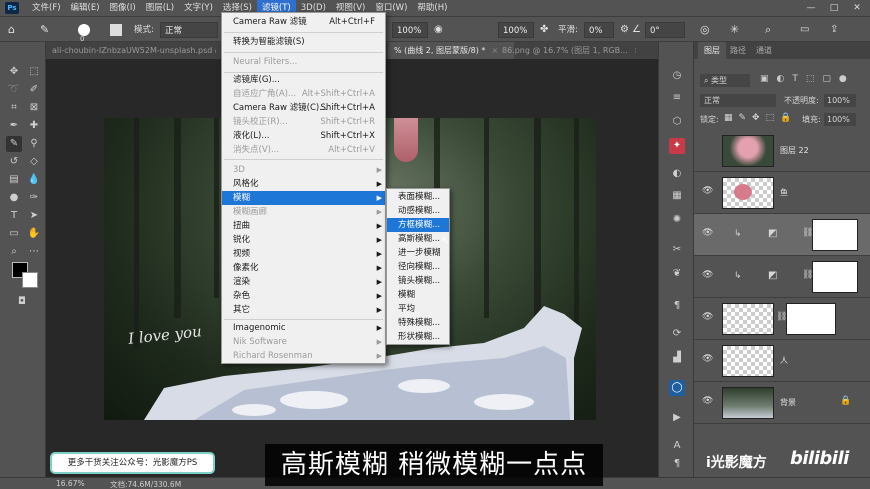 The image size is (870, 489). What do you see at coordinates (677, 388) in the screenshot?
I see `navigator-icon: ◯` at bounding box center [677, 388].